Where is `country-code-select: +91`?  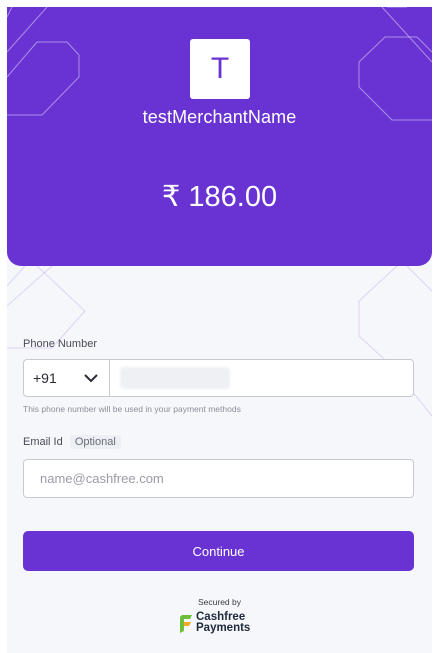 country-code-select: +91 is located at coordinates (67, 378).